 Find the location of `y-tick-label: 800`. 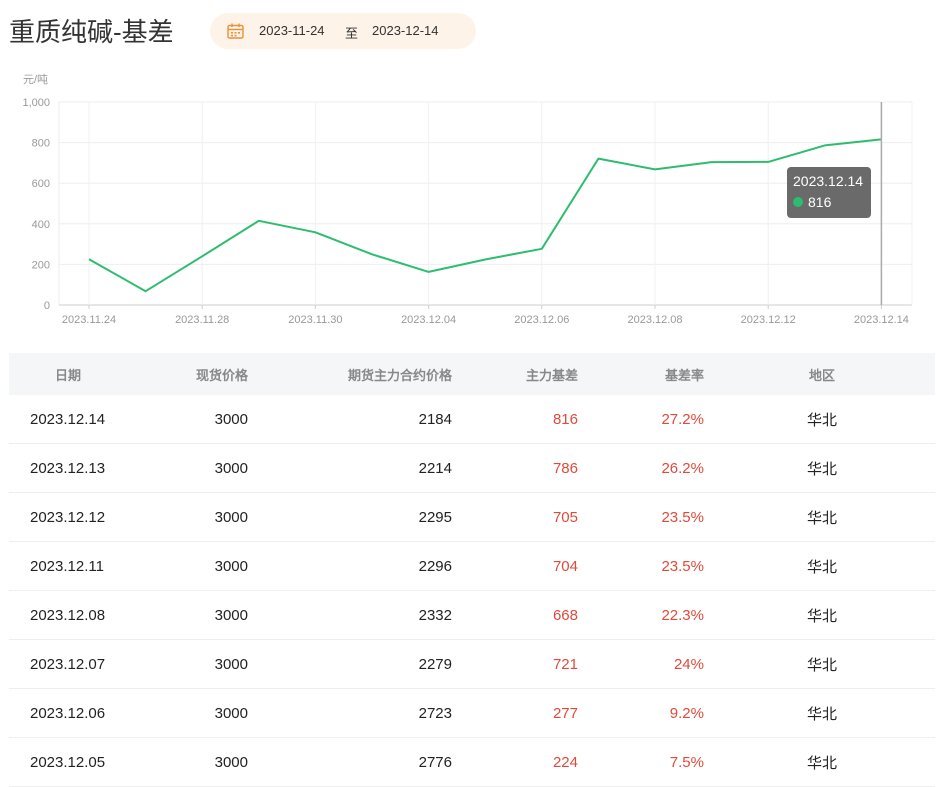

y-tick-label: 800 is located at coordinates (41, 144).